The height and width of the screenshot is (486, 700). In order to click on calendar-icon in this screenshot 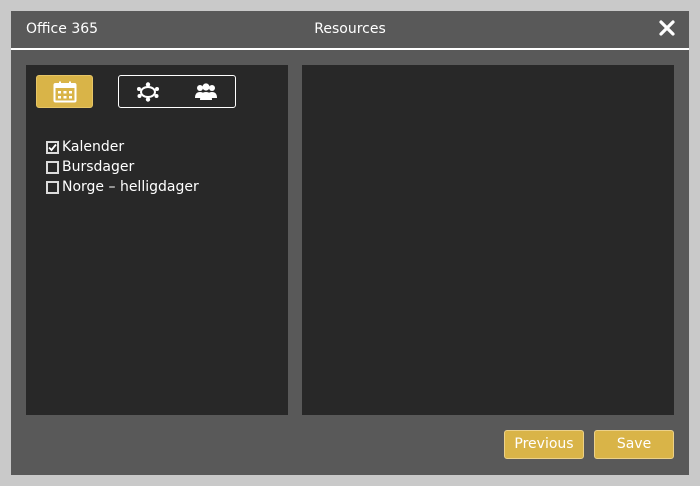, I will do `click(65, 94)`.